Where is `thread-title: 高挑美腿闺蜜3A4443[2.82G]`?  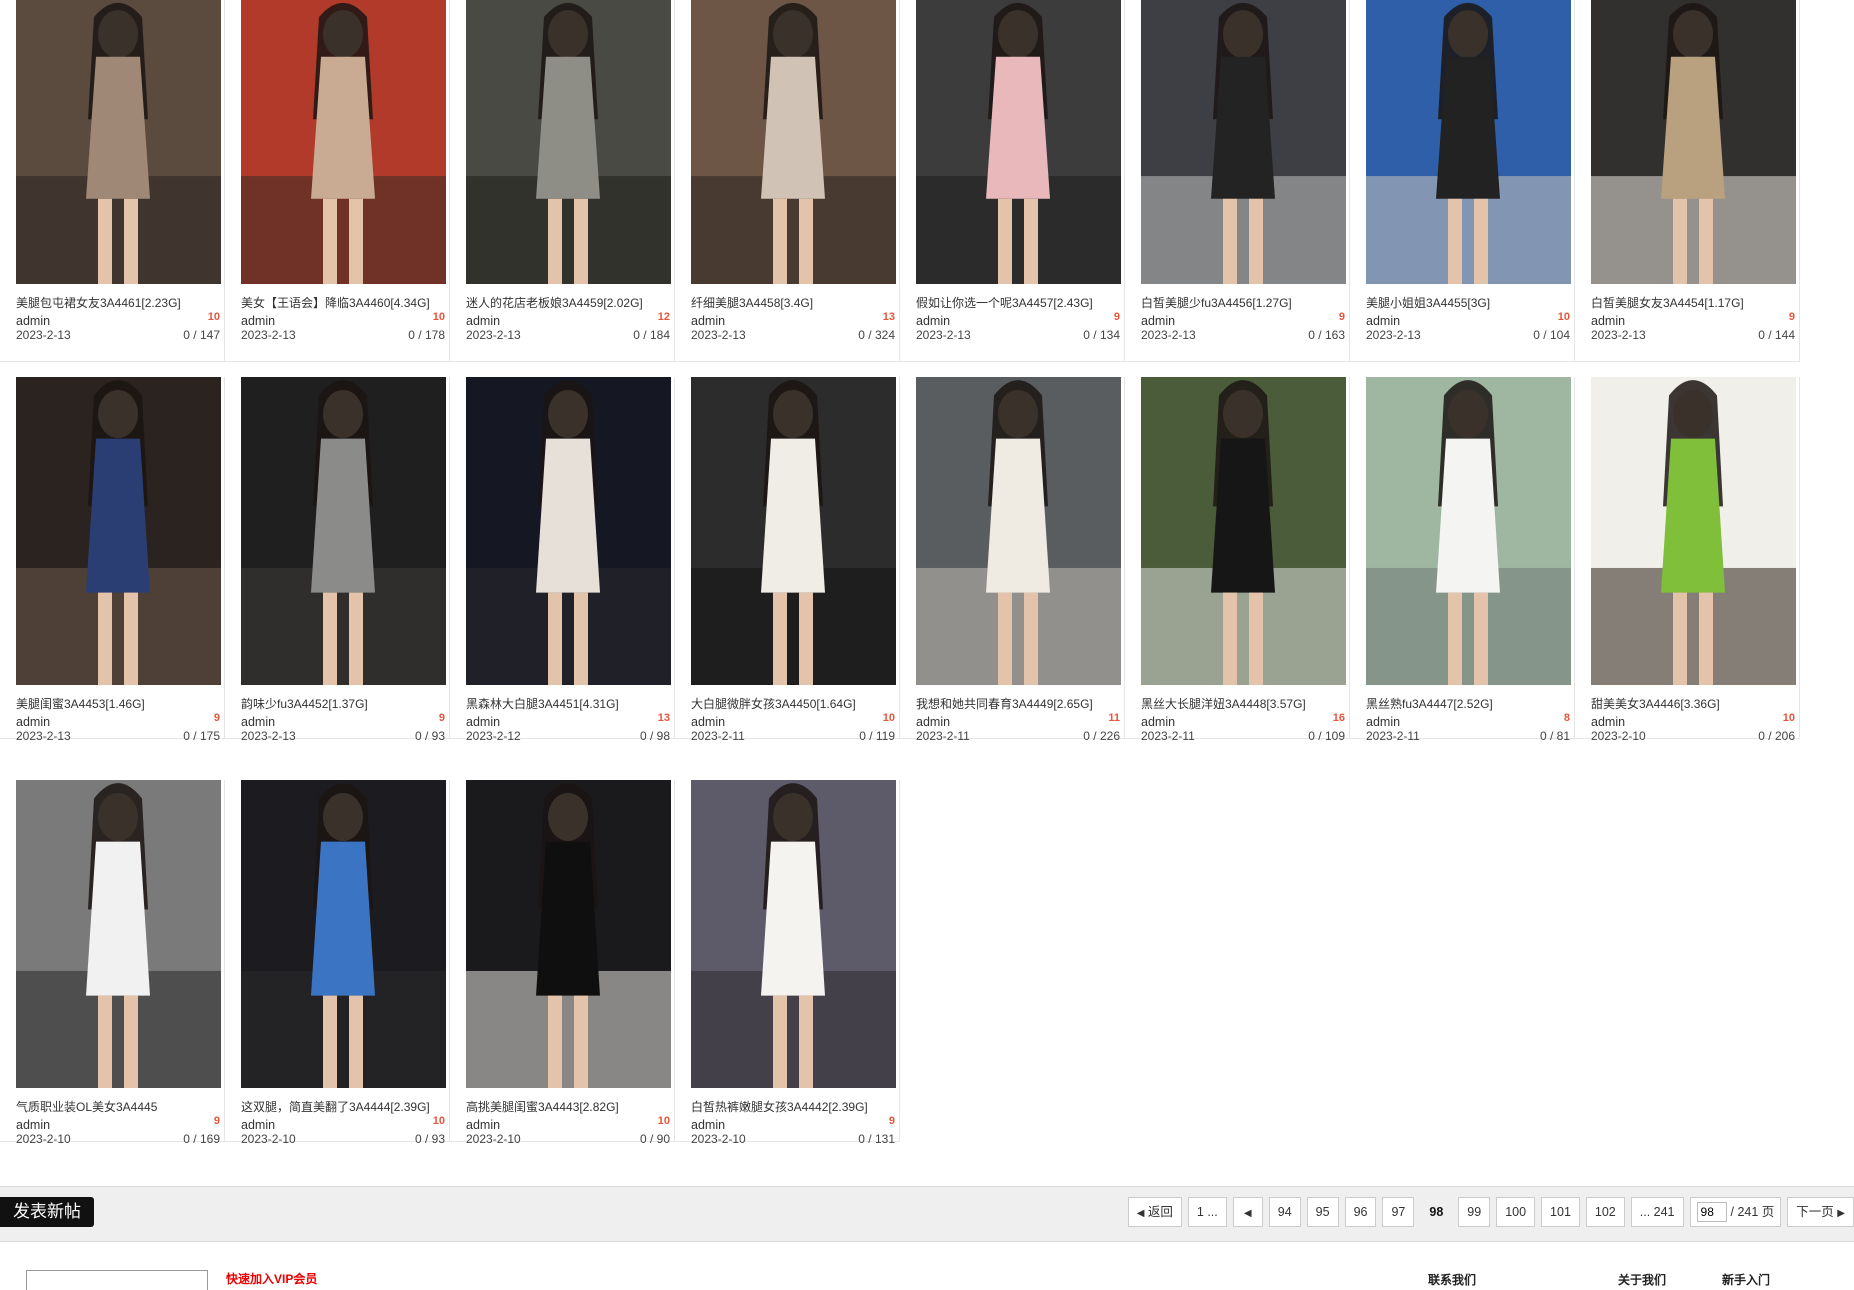 thread-title: 高挑美腿闺蜜3A4443[2.82G] is located at coordinates (568, 1106).